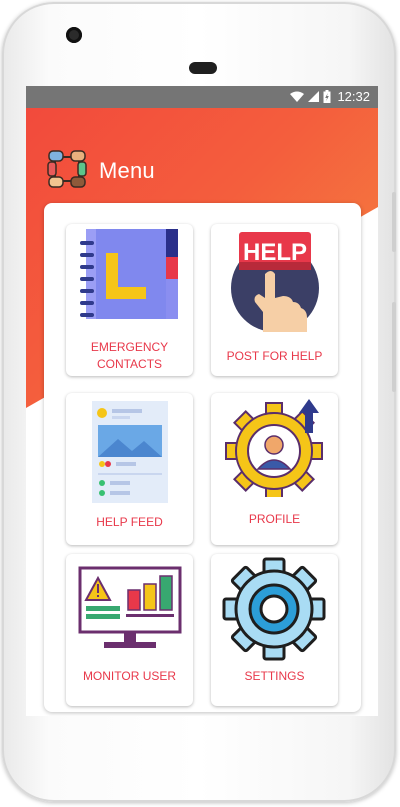 Image resolution: width=400 pixels, height=807 pixels. What do you see at coordinates (274, 519) in the screenshot?
I see `menu-item-label: PROFILE` at bounding box center [274, 519].